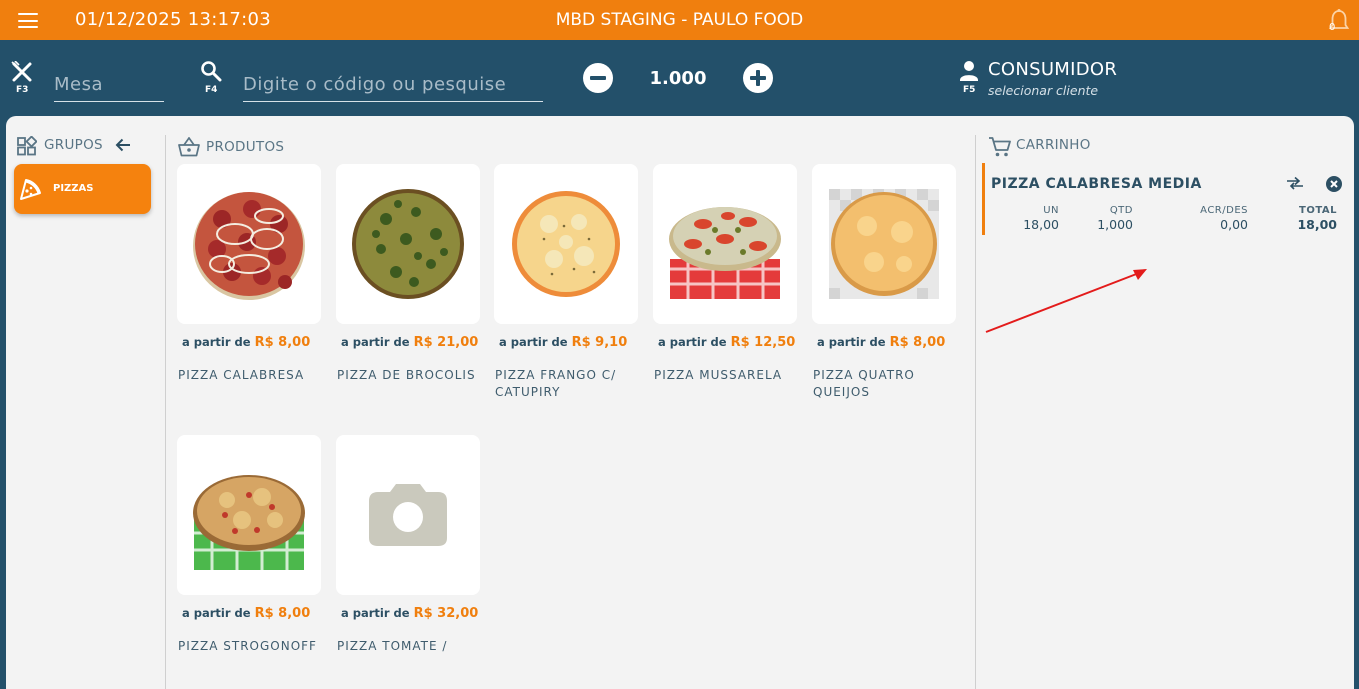  What do you see at coordinates (241, 375) in the screenshot?
I see `product-name: PIZZA CALABRESA` at bounding box center [241, 375].